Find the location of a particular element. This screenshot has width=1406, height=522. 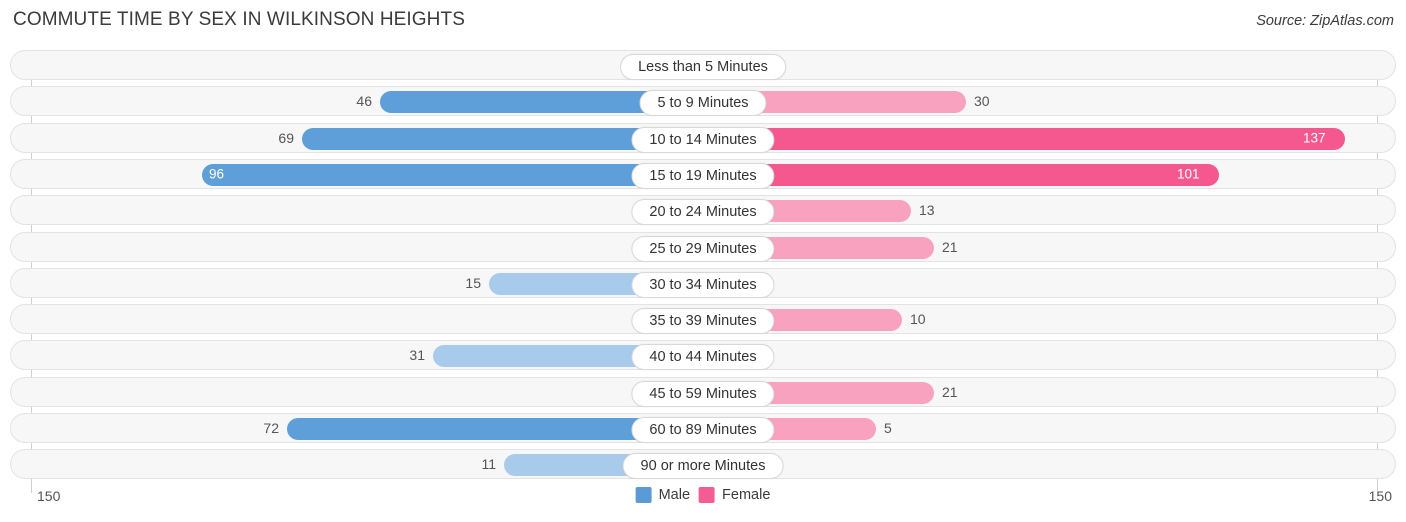

row-bars: 72 5 60 to 89 Minutes is located at coordinates (703, 428).